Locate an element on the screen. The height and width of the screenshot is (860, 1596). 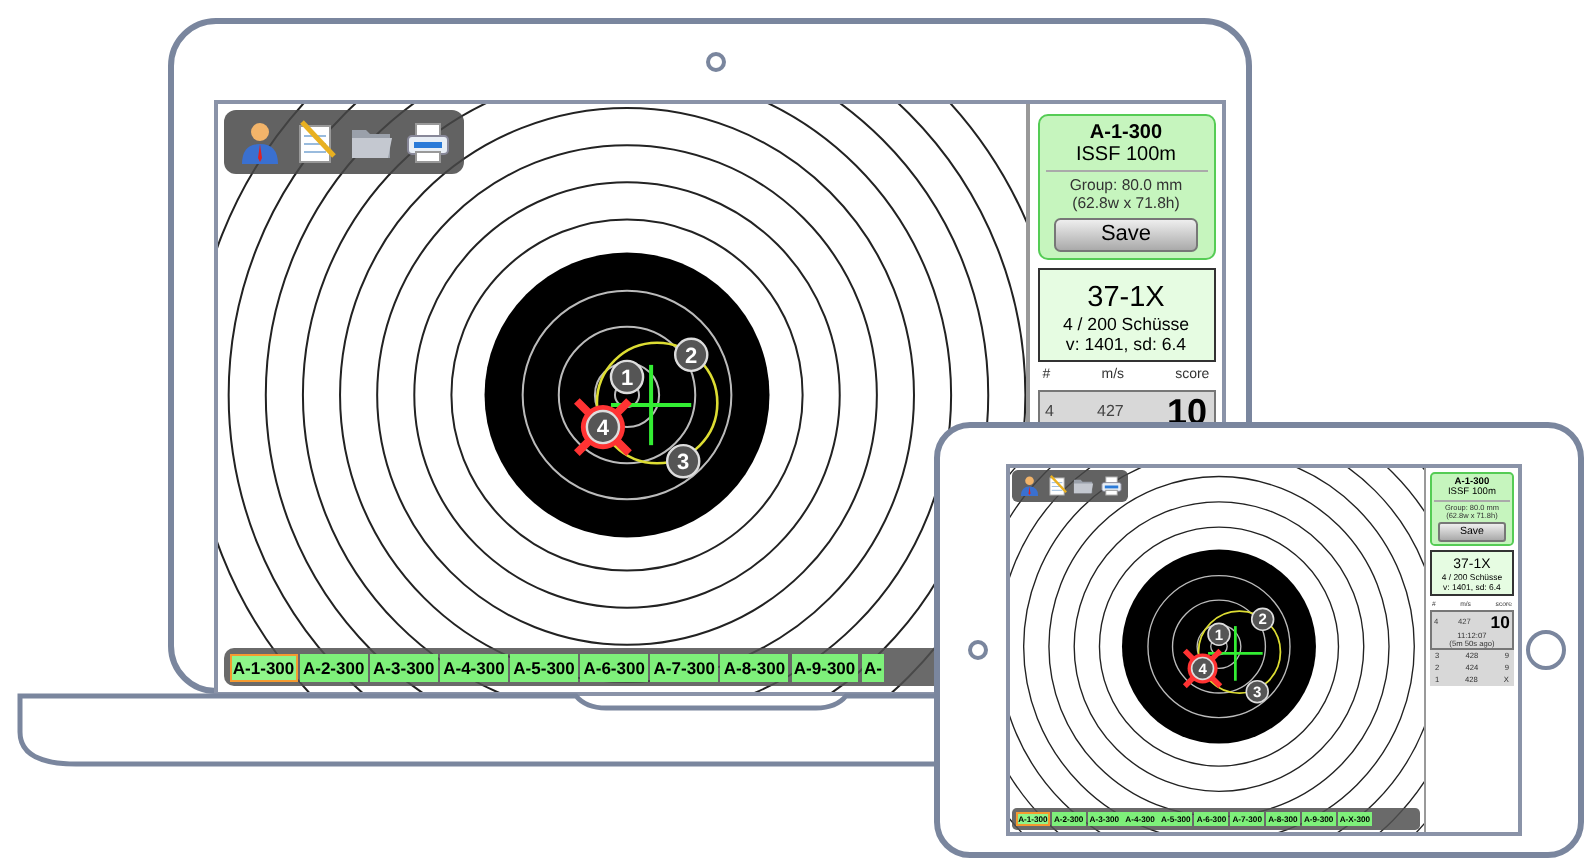
shot-score: 10 is located at coordinates (1500, 622).